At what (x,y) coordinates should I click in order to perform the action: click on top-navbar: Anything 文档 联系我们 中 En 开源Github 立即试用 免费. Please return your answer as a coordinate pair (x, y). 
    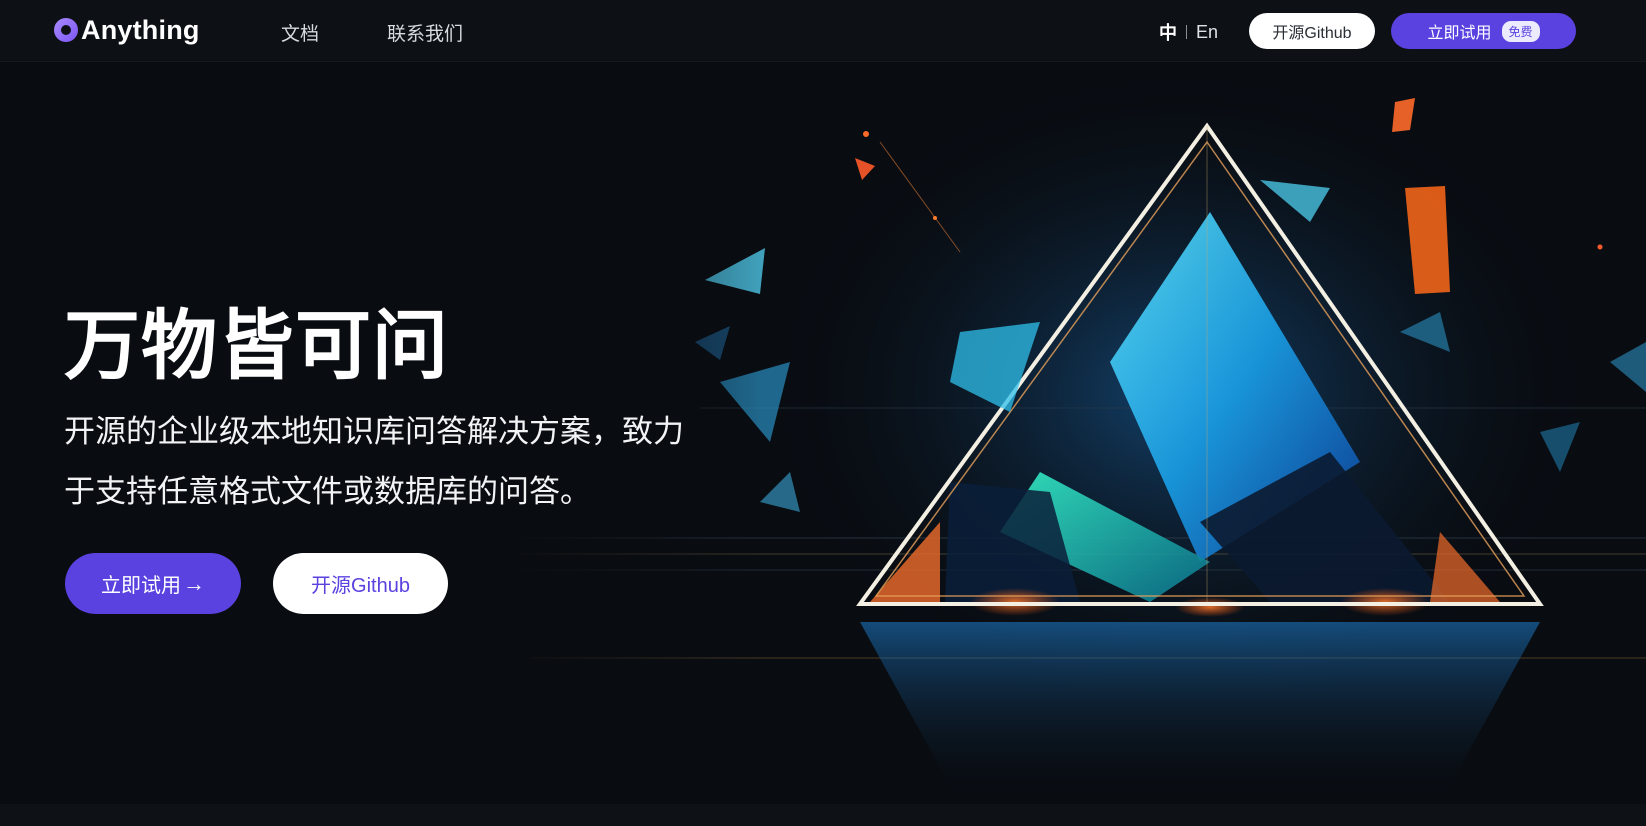
    Looking at the image, I should click on (823, 31).